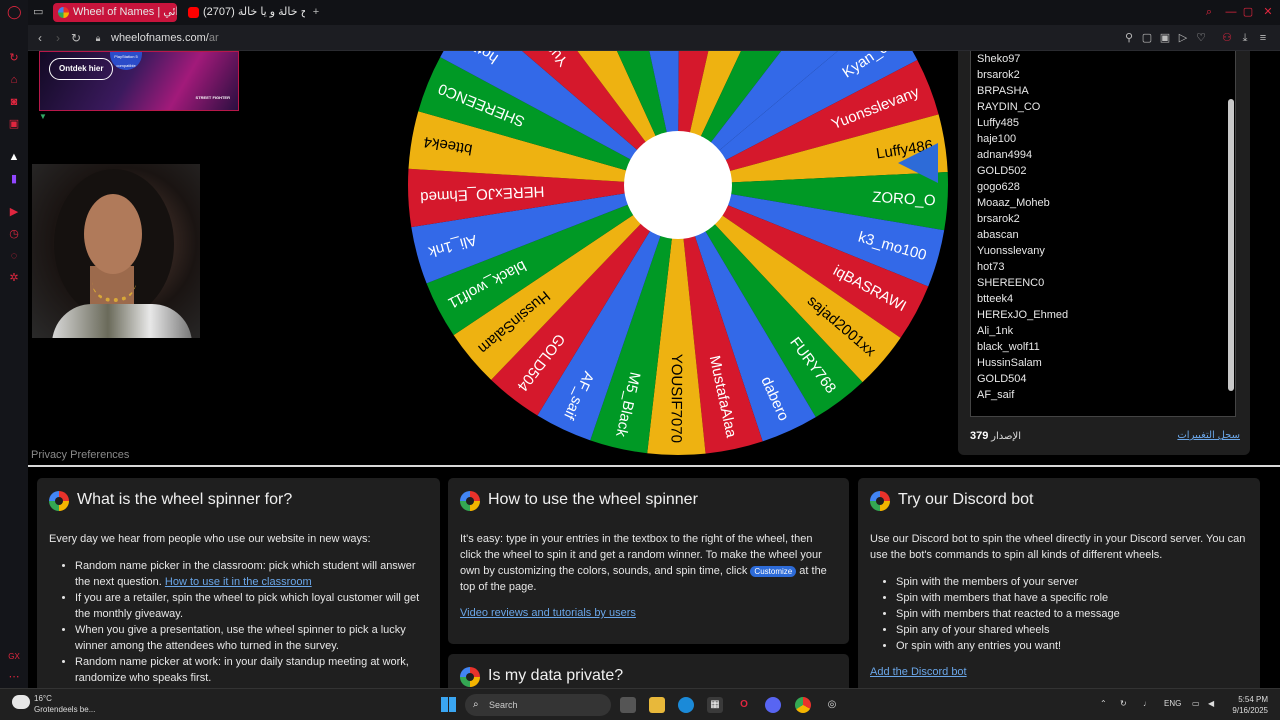  What do you see at coordinates (744, 705) in the screenshot?
I see `opera-gx-icon: O` at bounding box center [744, 705].